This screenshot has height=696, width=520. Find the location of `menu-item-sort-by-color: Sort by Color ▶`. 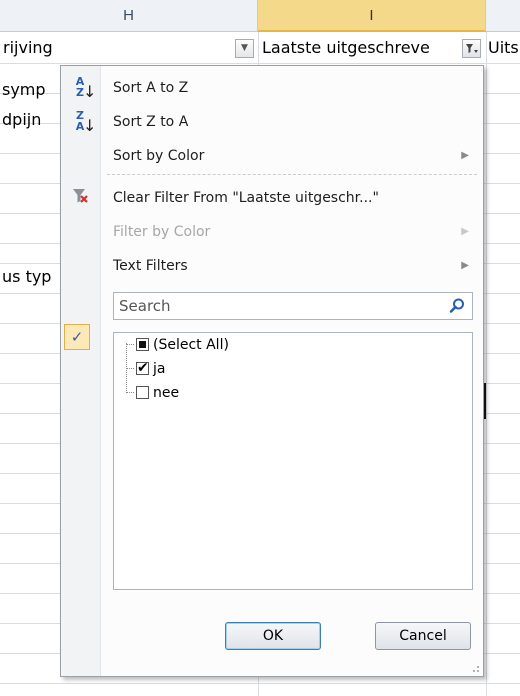

menu-item-sort-by-color: Sort by Color ▶ is located at coordinates (272, 156).